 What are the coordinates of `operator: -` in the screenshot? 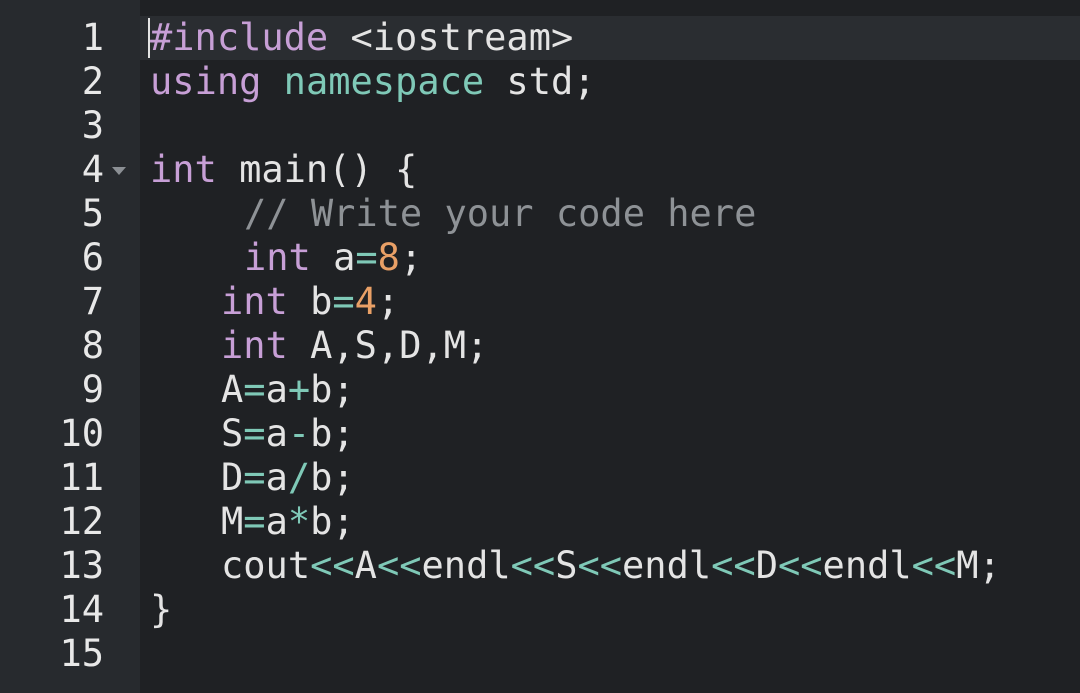 It's located at (299, 433).